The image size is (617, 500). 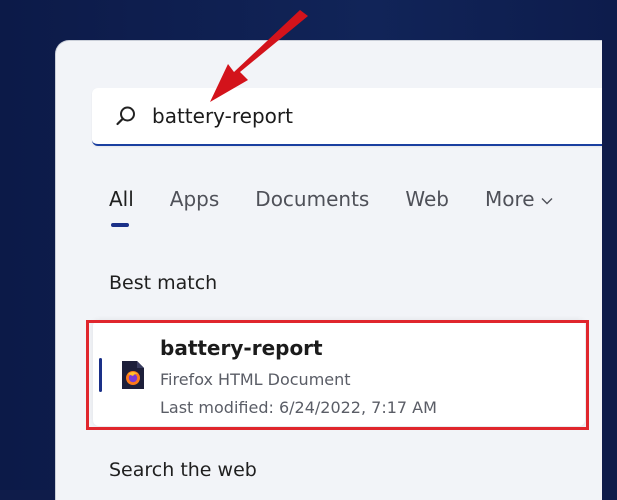 I want to click on tab-more: More, so click(x=519, y=204).